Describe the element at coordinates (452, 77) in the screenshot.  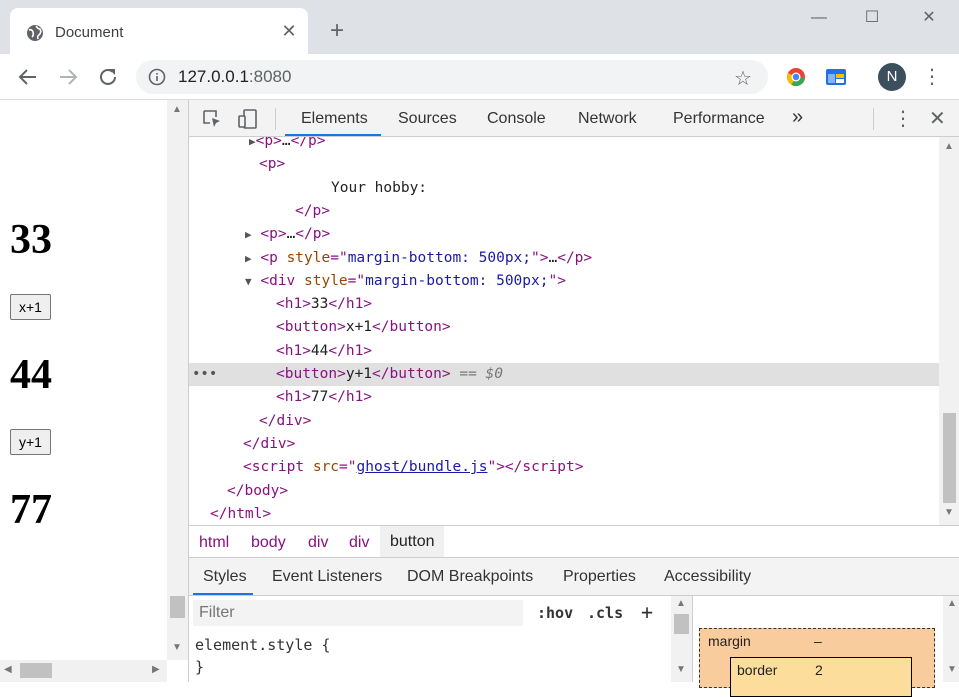
I see `address-bar: 127.0.0.1:8080 ☆` at that location.